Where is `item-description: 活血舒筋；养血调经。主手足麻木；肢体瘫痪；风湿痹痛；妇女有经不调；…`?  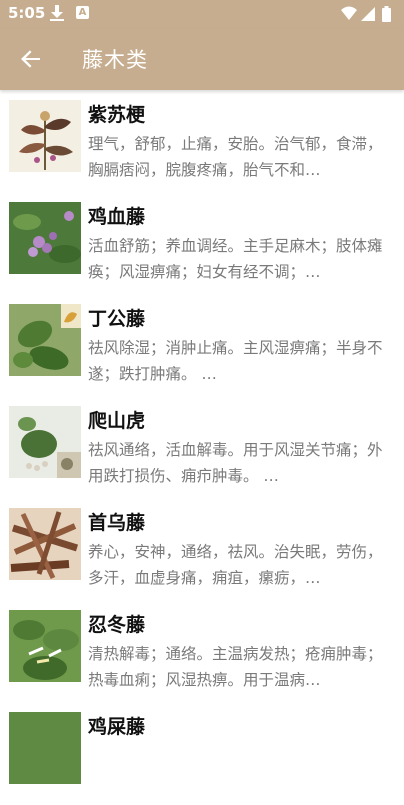 item-description: 活血舒筋；养血调经。主手足麻木；肢体瘫痪；风湿痹痛；妇女有经不调；… is located at coordinates (235, 259).